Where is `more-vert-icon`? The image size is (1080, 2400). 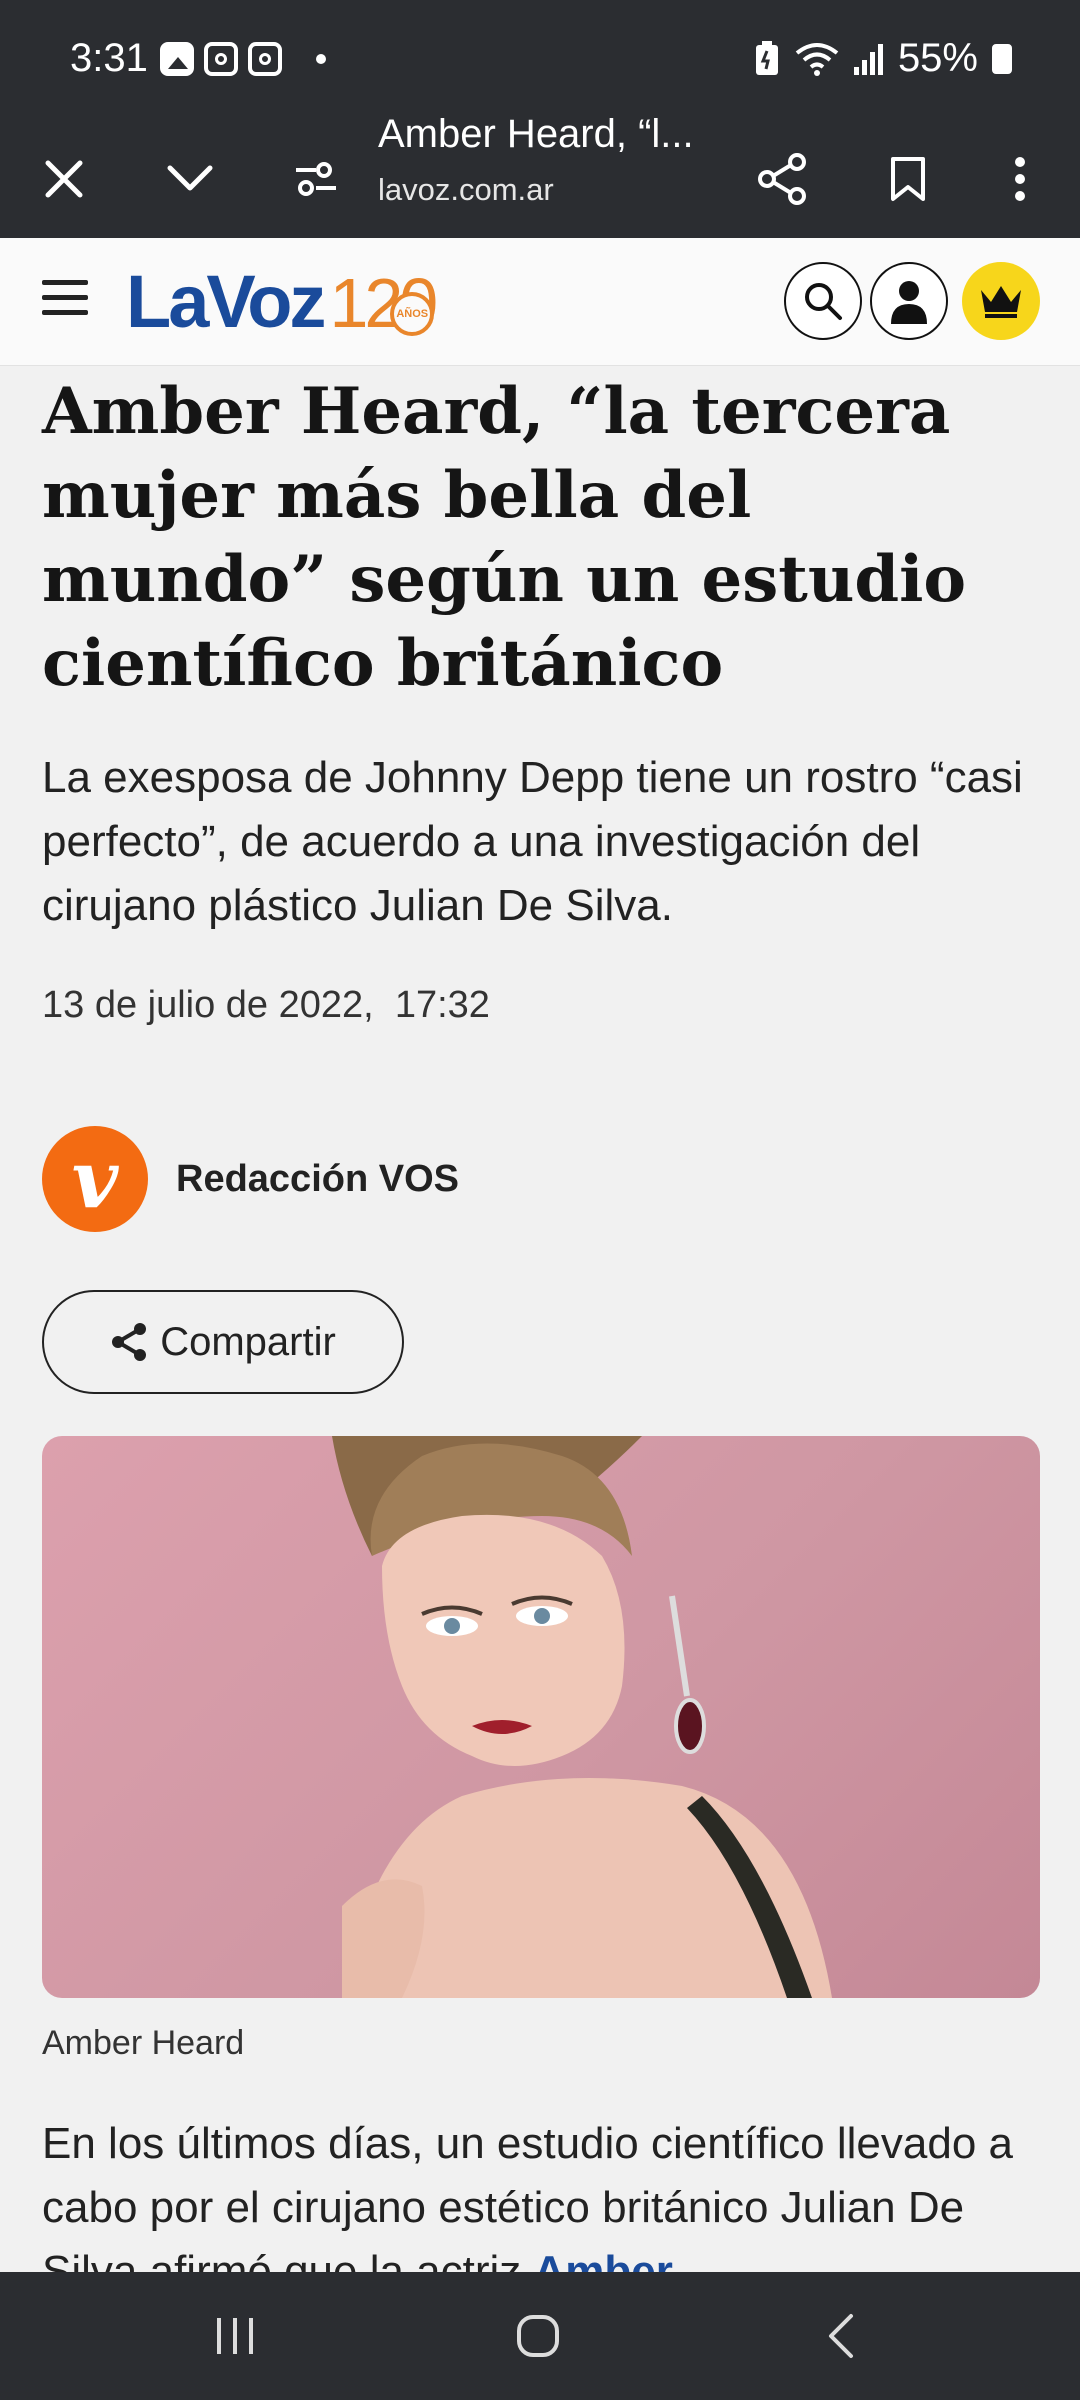
more-vert-icon is located at coordinates (1020, 179).